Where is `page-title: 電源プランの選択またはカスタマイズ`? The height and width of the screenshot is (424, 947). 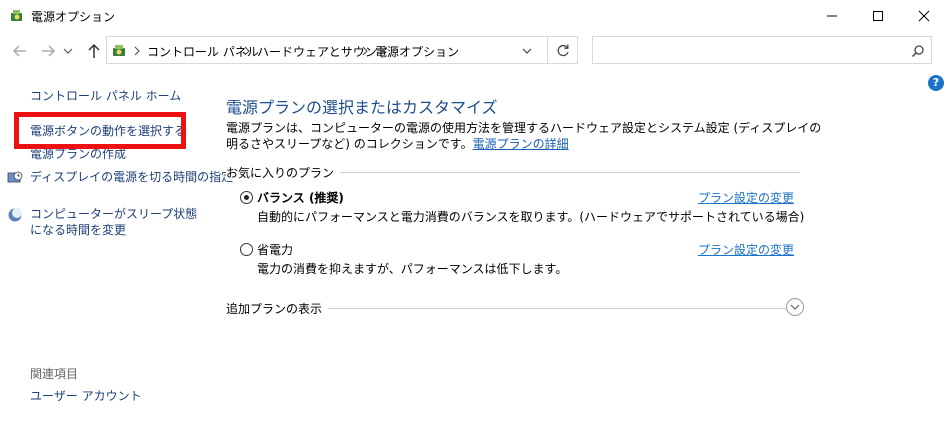
page-title: 電源プランの選択またはカスタマイズ is located at coordinates (362, 107).